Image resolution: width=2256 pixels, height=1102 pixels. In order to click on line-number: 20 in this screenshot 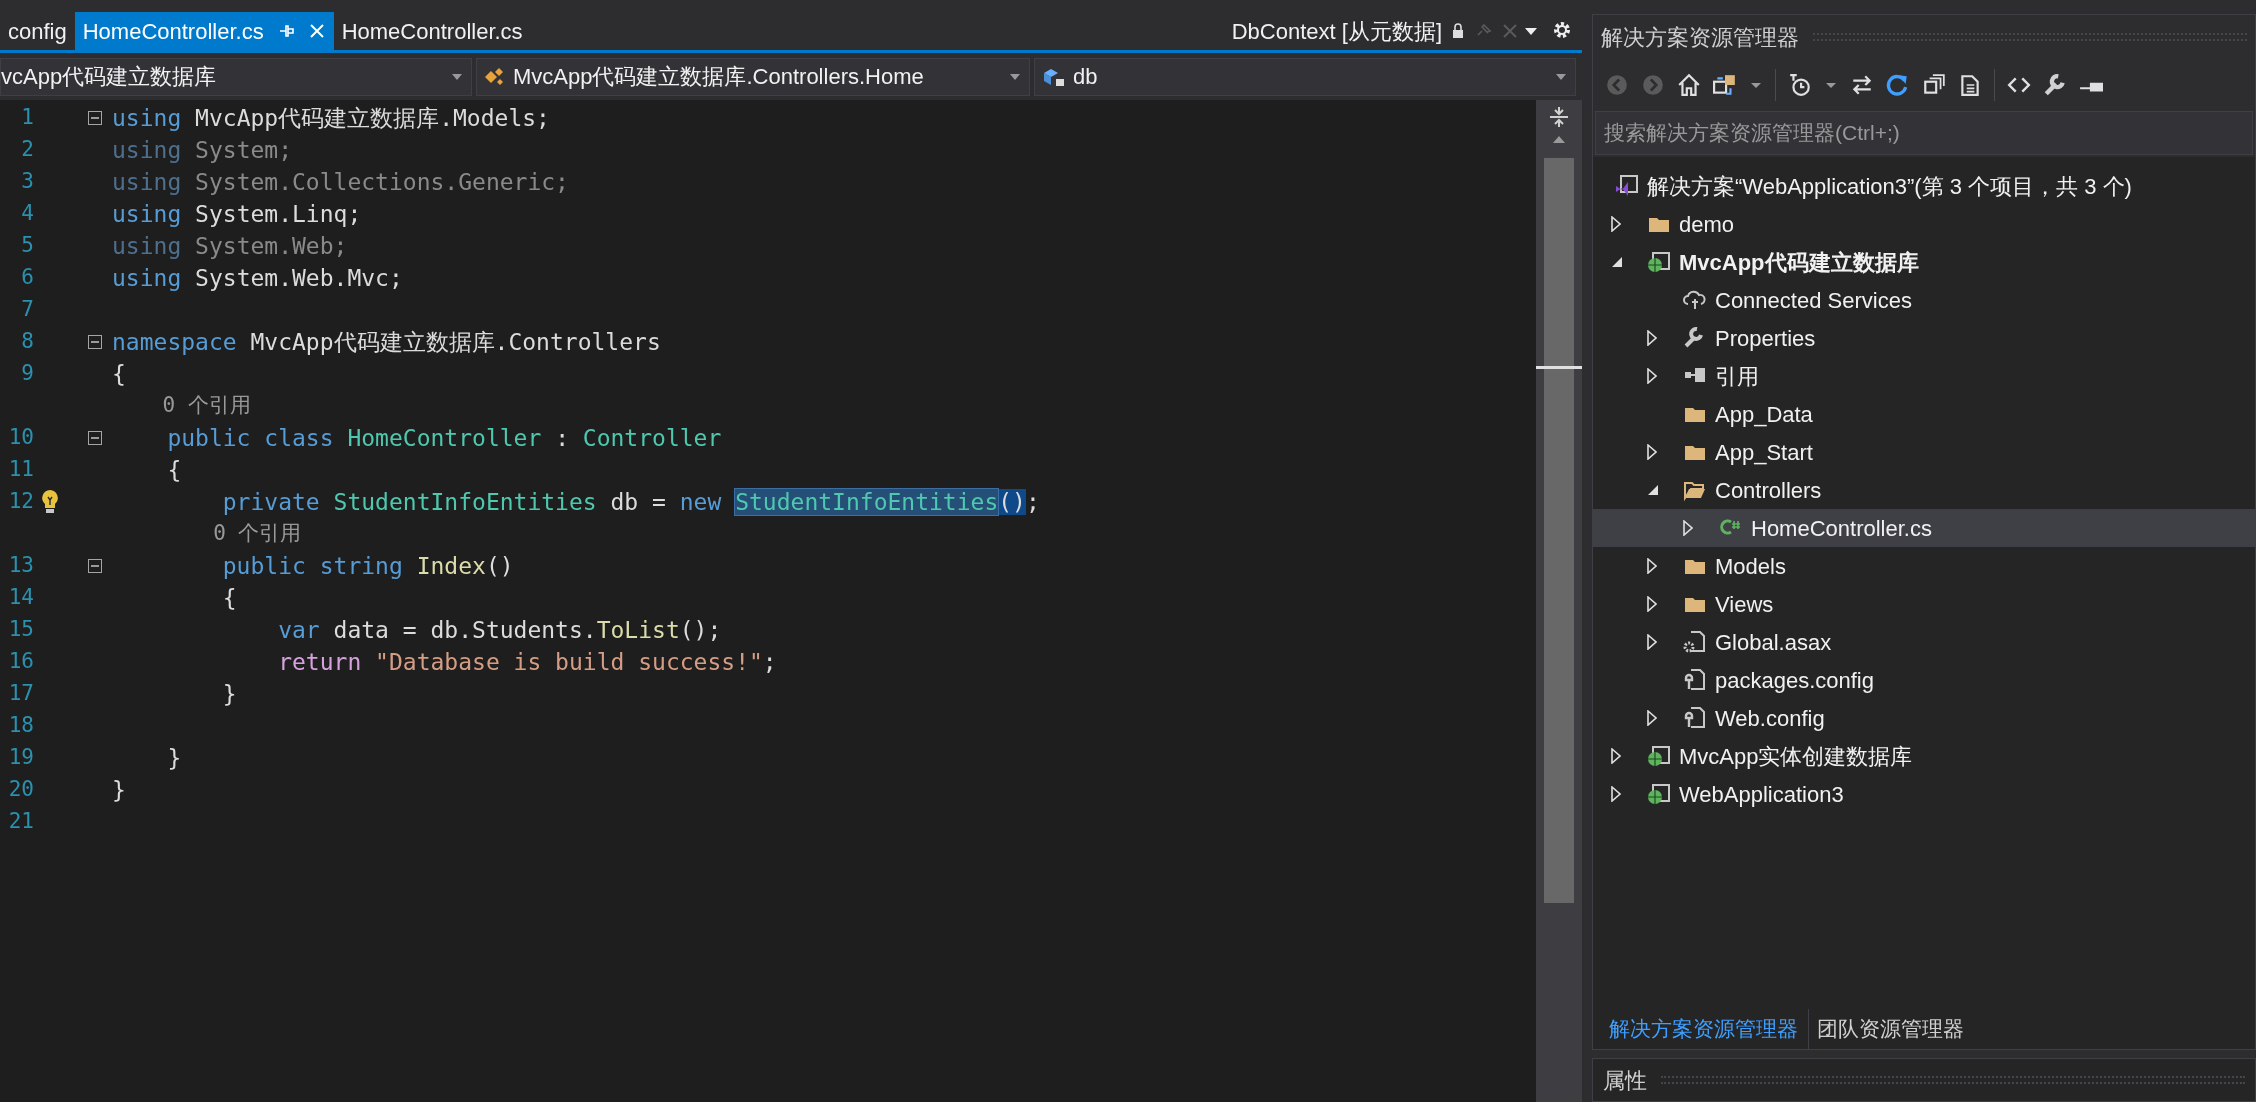, I will do `click(20, 790)`.